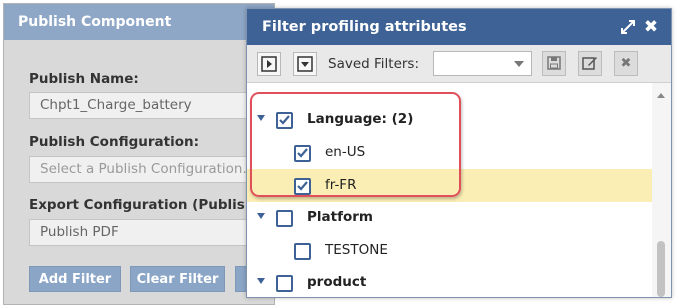  I want to click on filter-toolbar: Saved Filters: ✖, so click(459, 64).